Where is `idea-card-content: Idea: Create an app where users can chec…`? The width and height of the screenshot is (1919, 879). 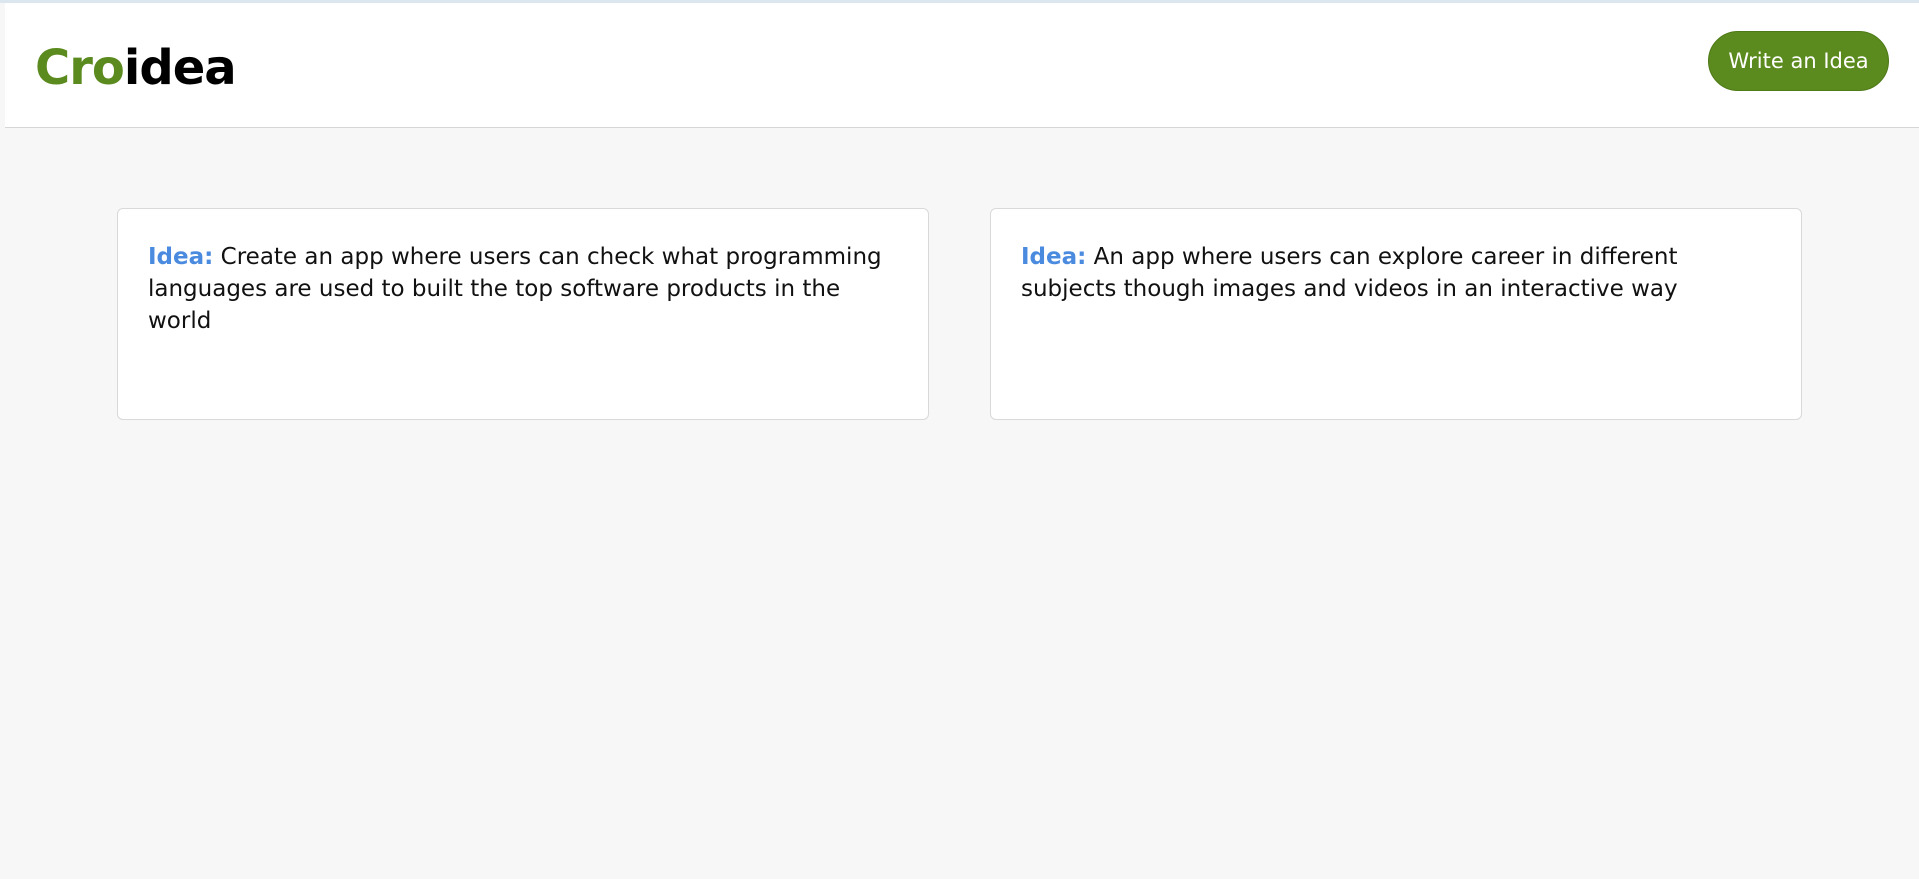 idea-card-content: Idea: Create an app where users can chec… is located at coordinates (523, 289).